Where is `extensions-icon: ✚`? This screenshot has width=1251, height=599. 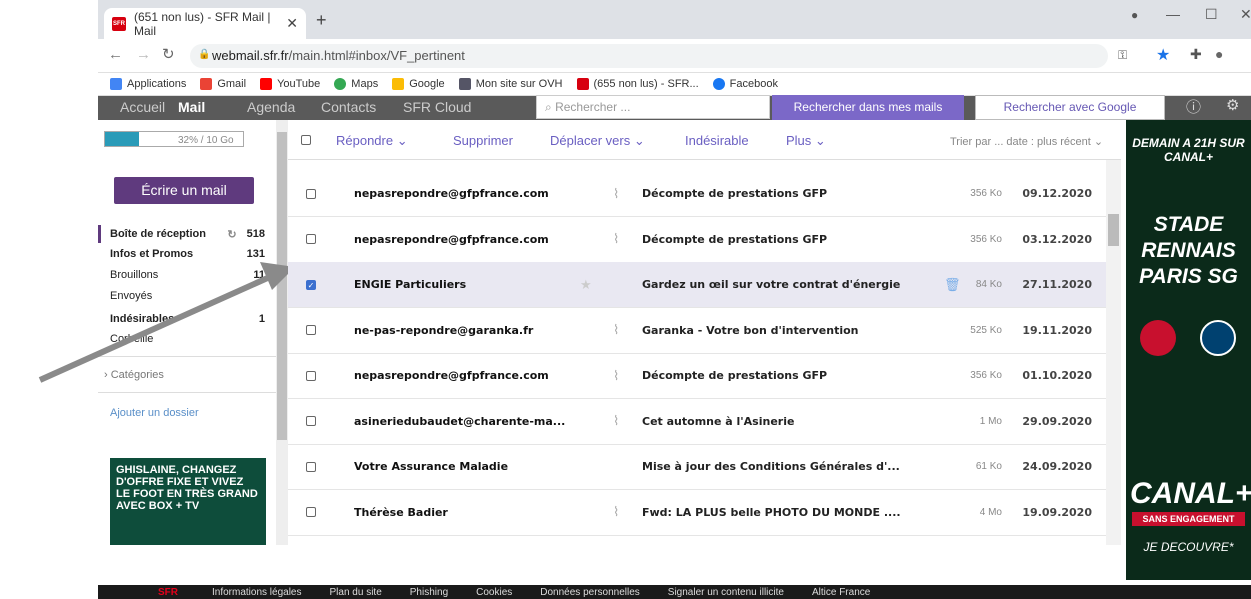 extensions-icon: ✚ is located at coordinates (1196, 54).